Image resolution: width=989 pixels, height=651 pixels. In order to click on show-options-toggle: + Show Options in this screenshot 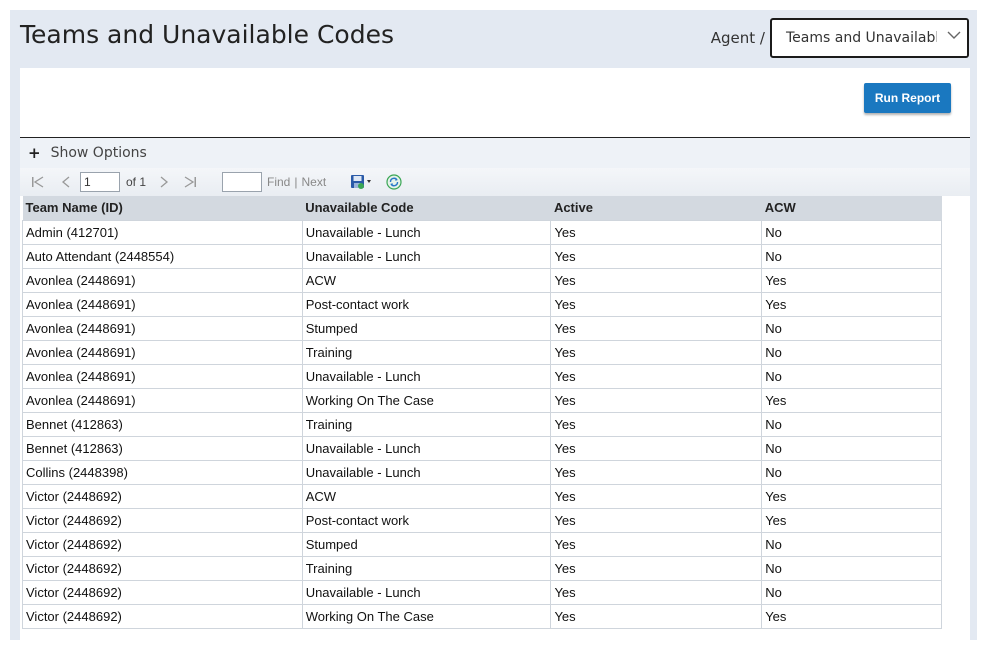, I will do `click(495, 153)`.